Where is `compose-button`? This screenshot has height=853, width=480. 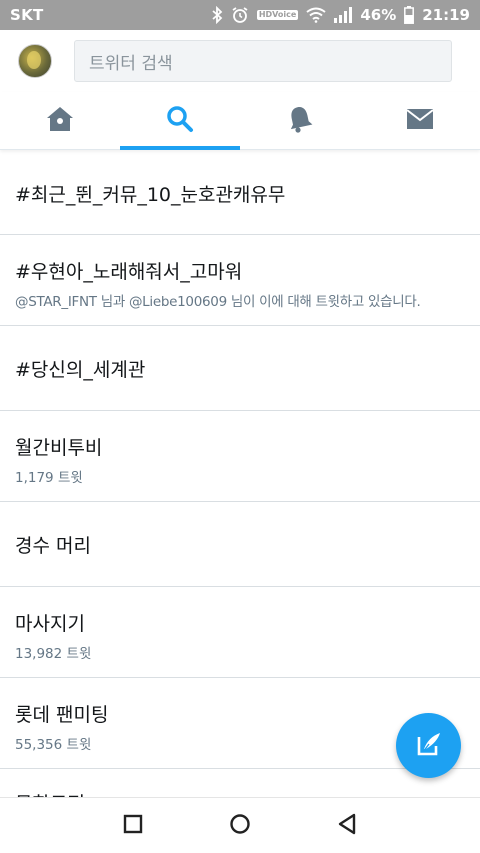
compose-button is located at coordinates (428, 745).